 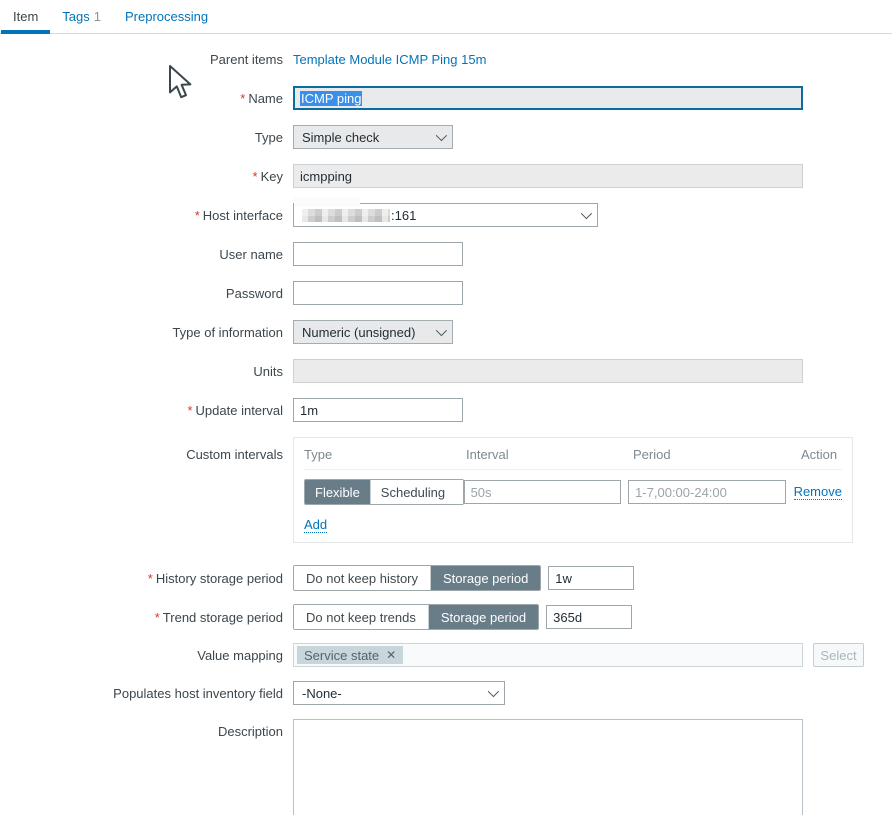 I want to click on custom-intervals-header: Type Interval Period Action, so click(x=573, y=454).